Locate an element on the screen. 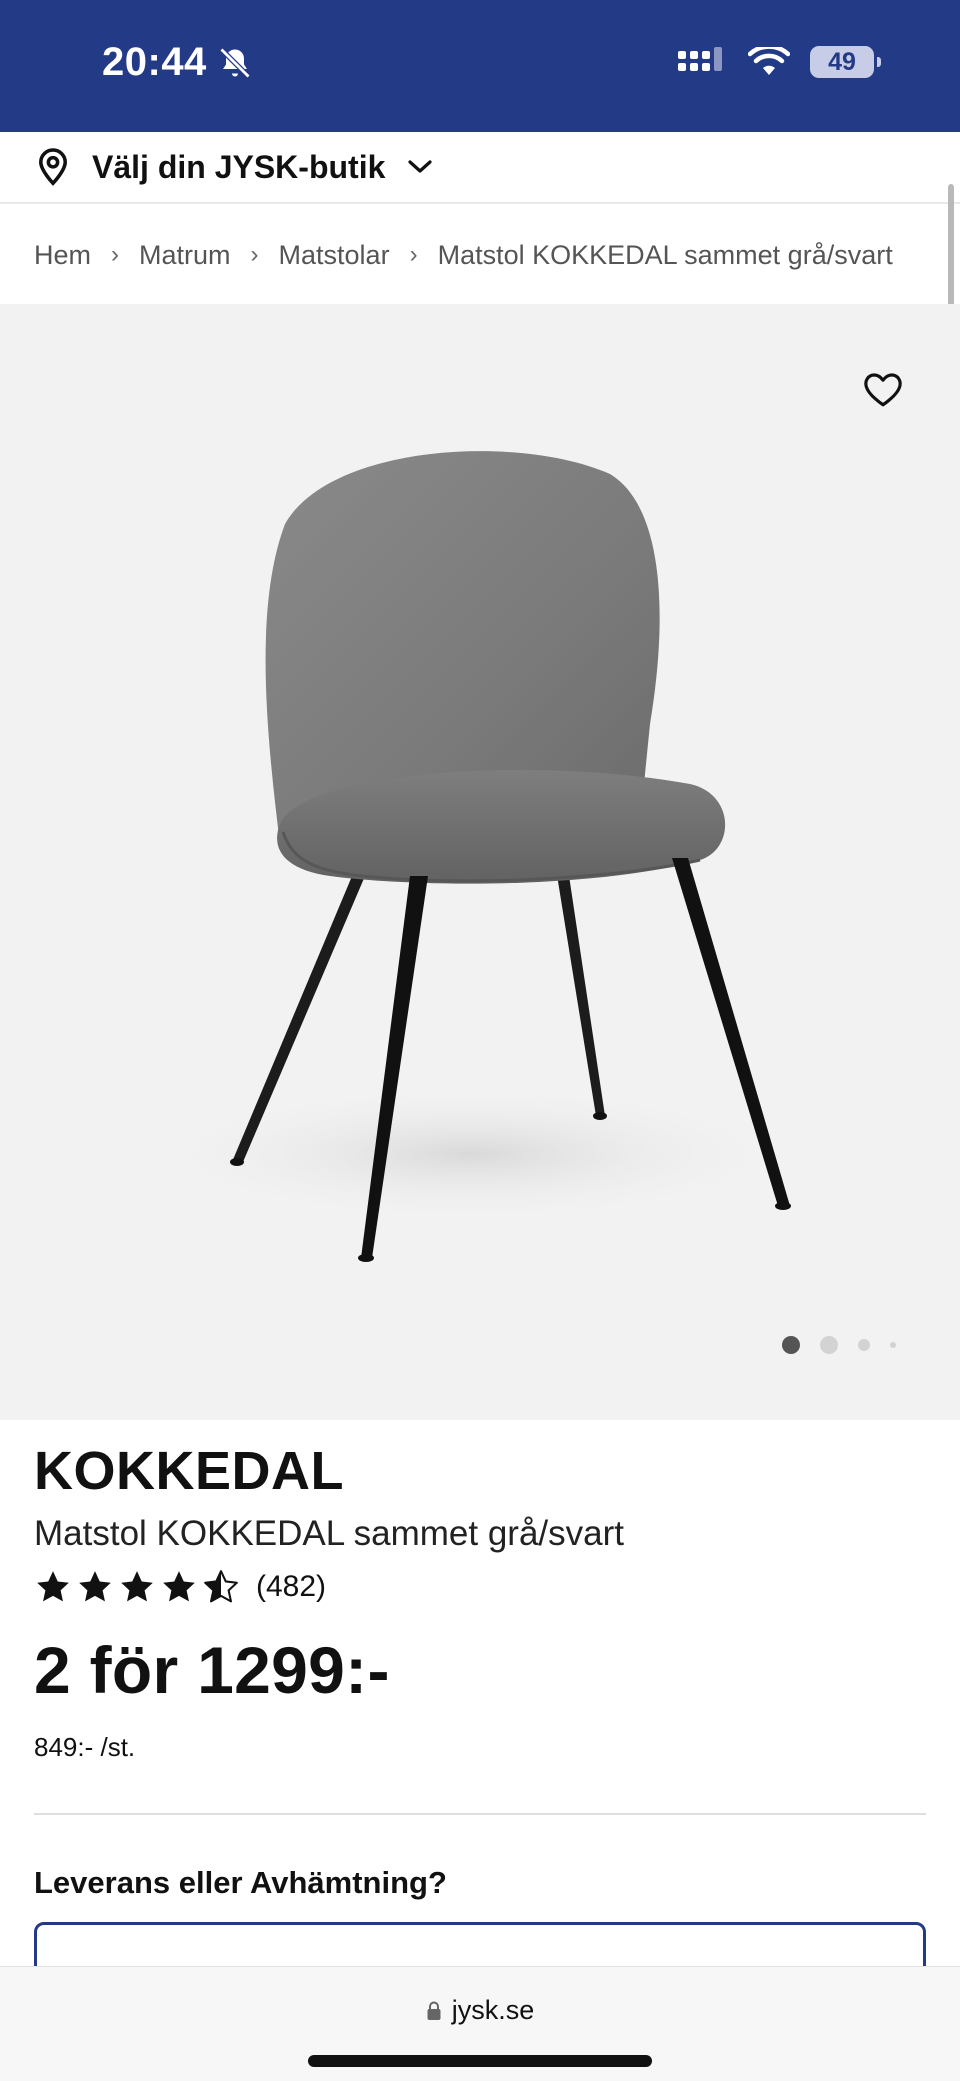  status-bar: 20:44 49 is located at coordinates (480, 66).